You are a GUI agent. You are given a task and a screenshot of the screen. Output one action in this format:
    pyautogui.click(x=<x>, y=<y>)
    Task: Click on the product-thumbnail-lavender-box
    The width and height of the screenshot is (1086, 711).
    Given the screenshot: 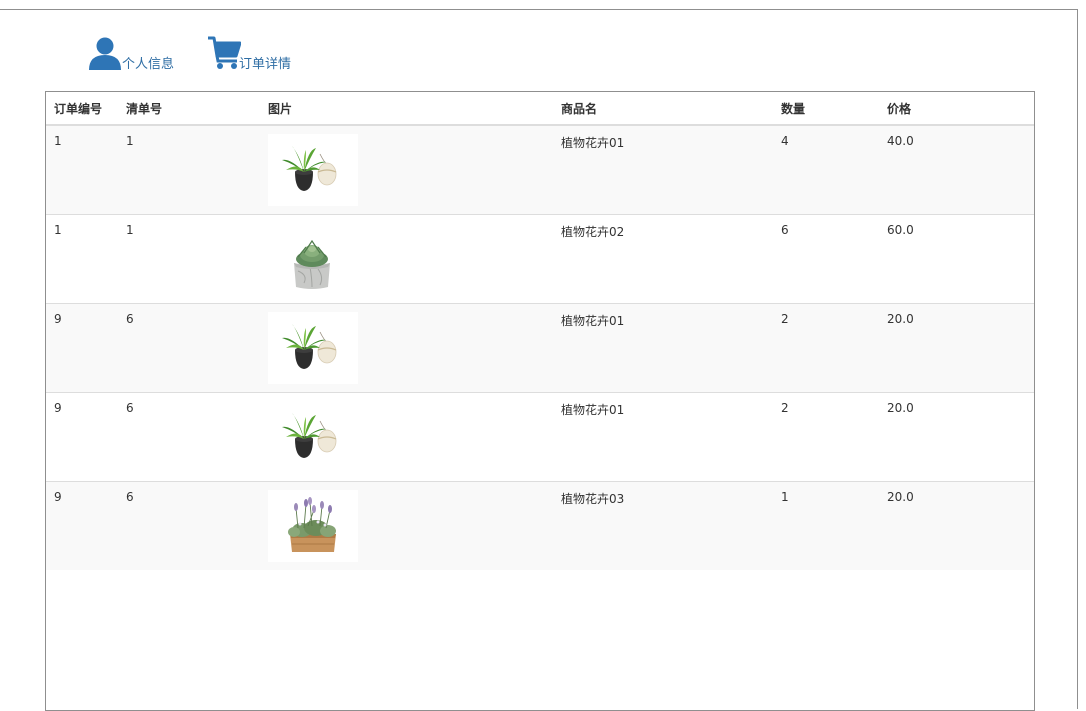 What is the action you would take?
    pyautogui.click(x=313, y=526)
    